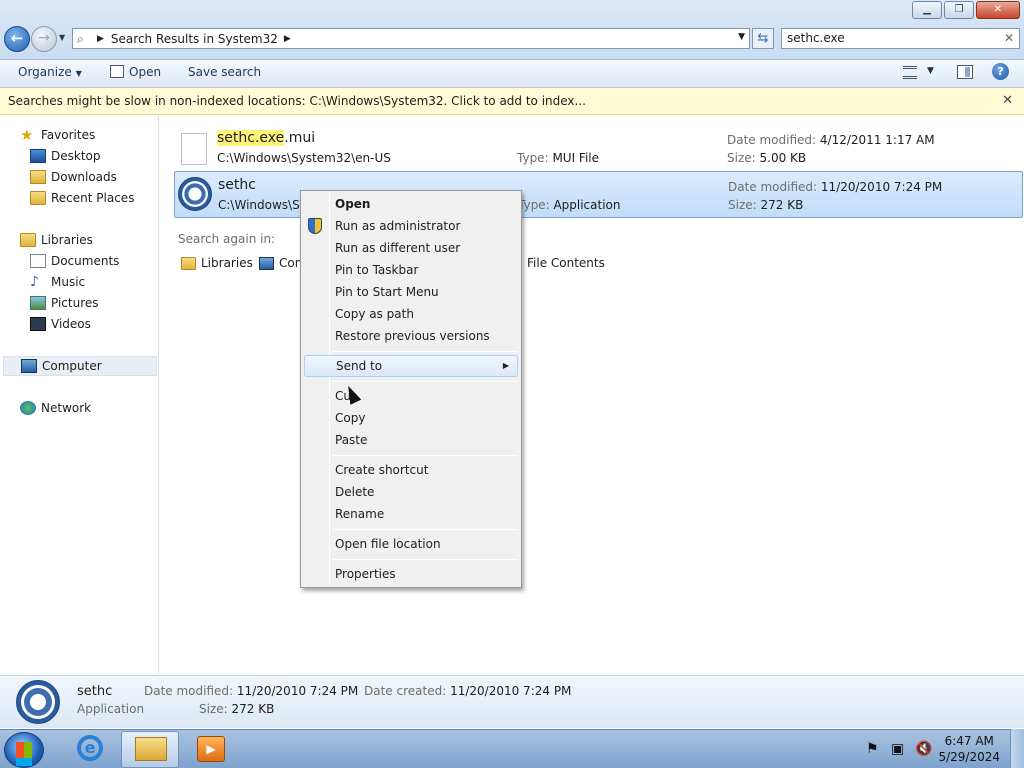  What do you see at coordinates (411, 366) in the screenshot?
I see `menu-item-send-to: Send to ▶` at bounding box center [411, 366].